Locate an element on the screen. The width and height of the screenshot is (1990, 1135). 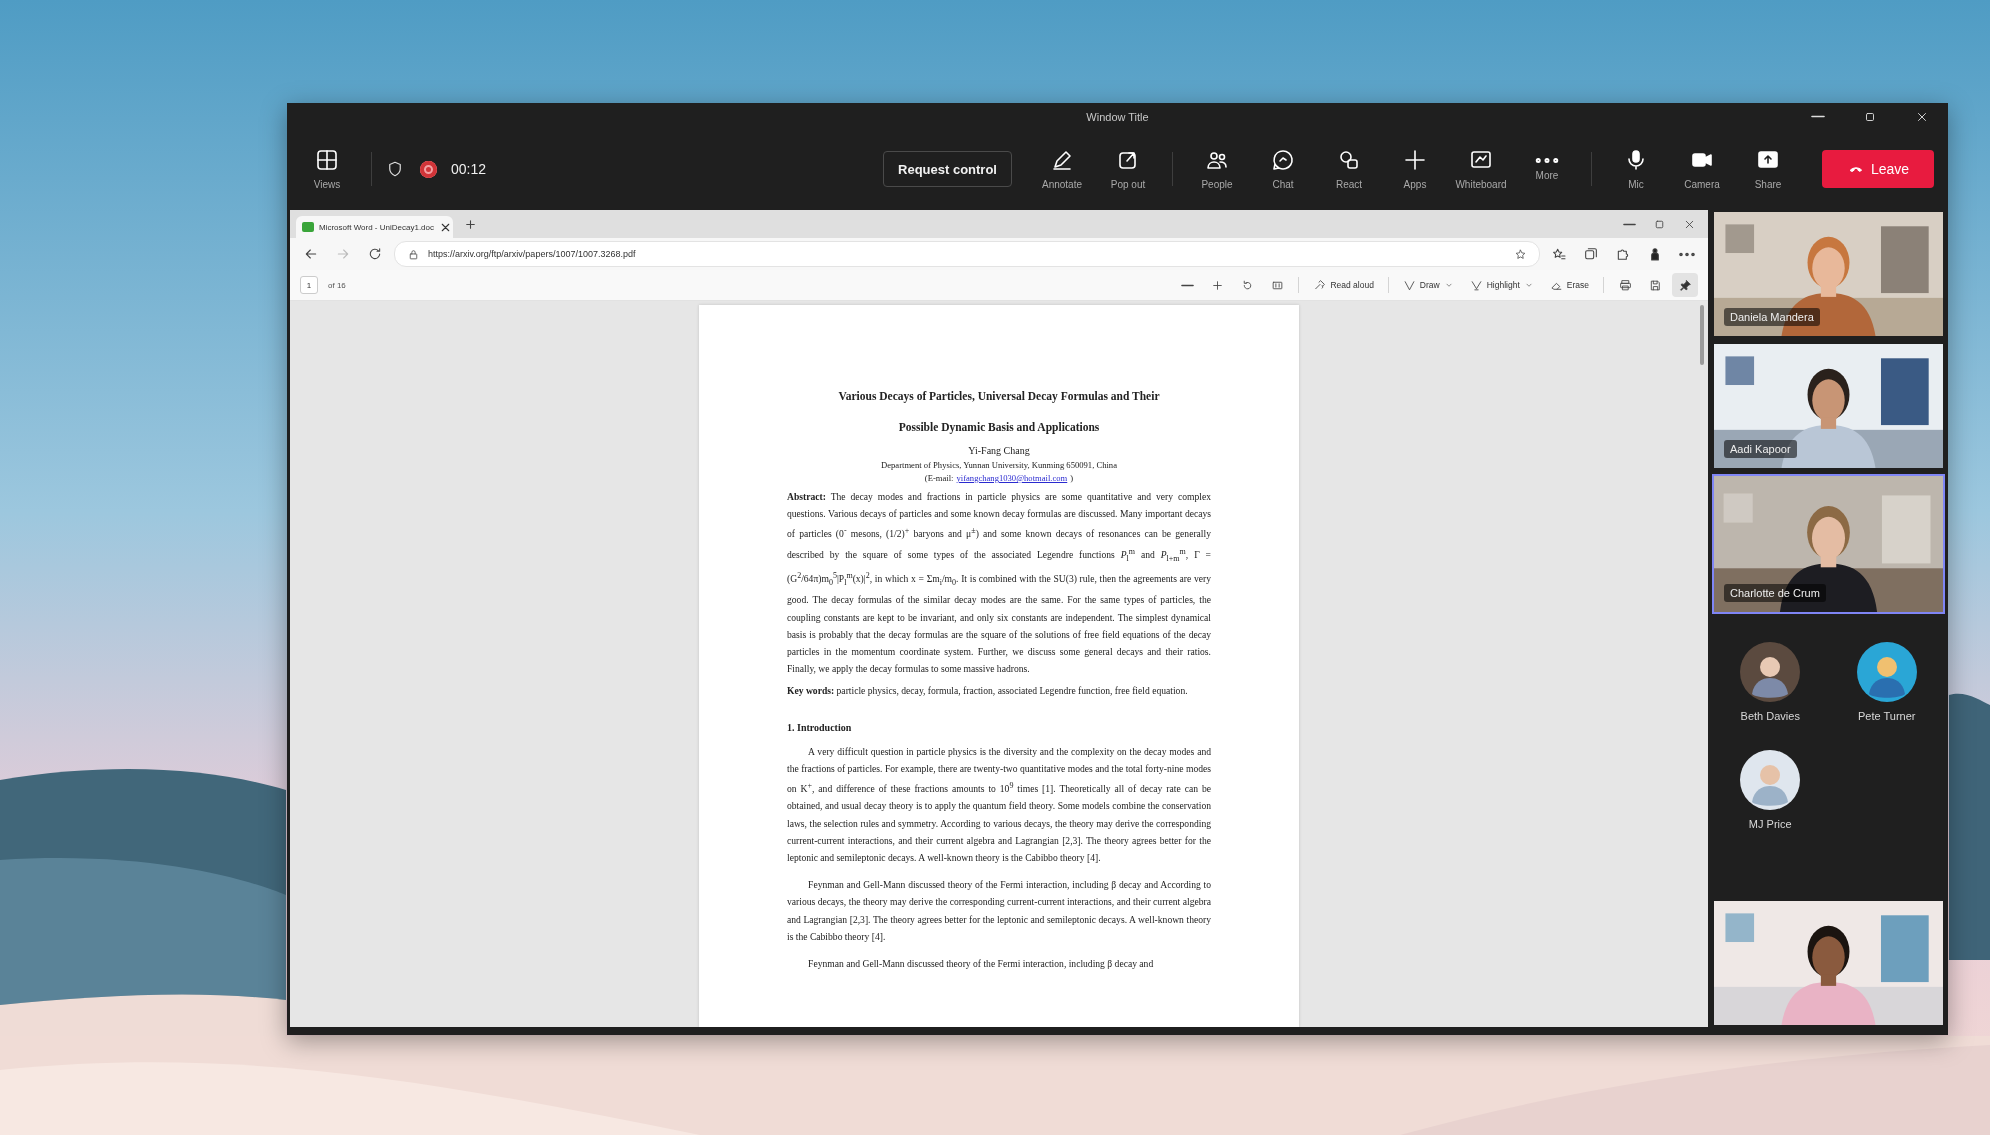
favorites-icon is located at coordinates (1559, 254).